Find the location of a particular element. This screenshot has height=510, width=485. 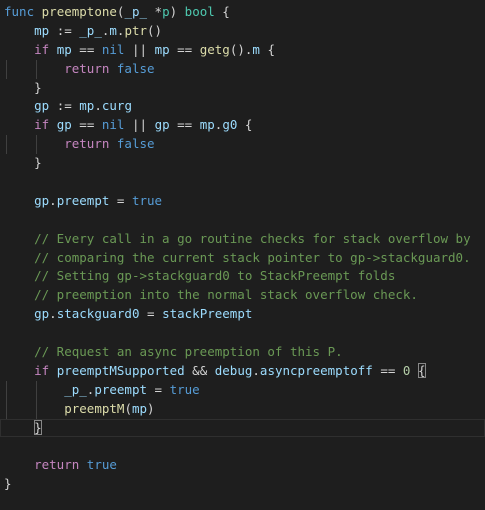

code-line: mp := _p_.m.ptr() is located at coordinates (242, 31).